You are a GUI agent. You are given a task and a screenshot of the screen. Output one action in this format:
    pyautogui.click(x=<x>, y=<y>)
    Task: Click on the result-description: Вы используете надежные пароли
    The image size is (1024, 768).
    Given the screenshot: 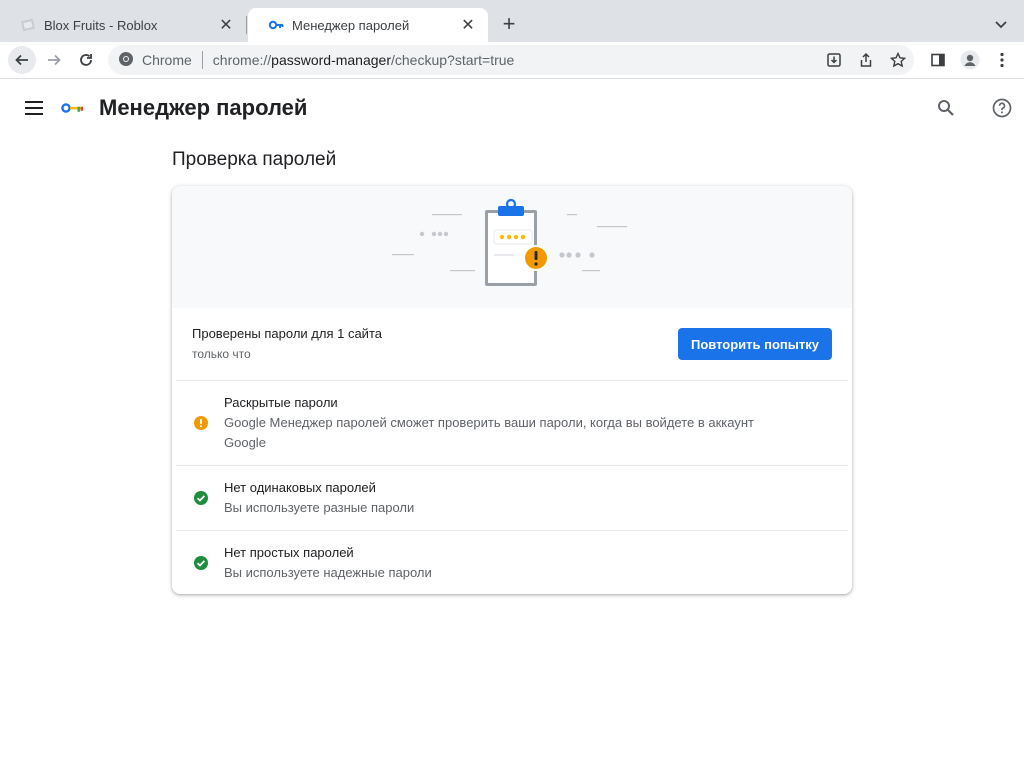 What is the action you would take?
    pyautogui.click(x=328, y=572)
    